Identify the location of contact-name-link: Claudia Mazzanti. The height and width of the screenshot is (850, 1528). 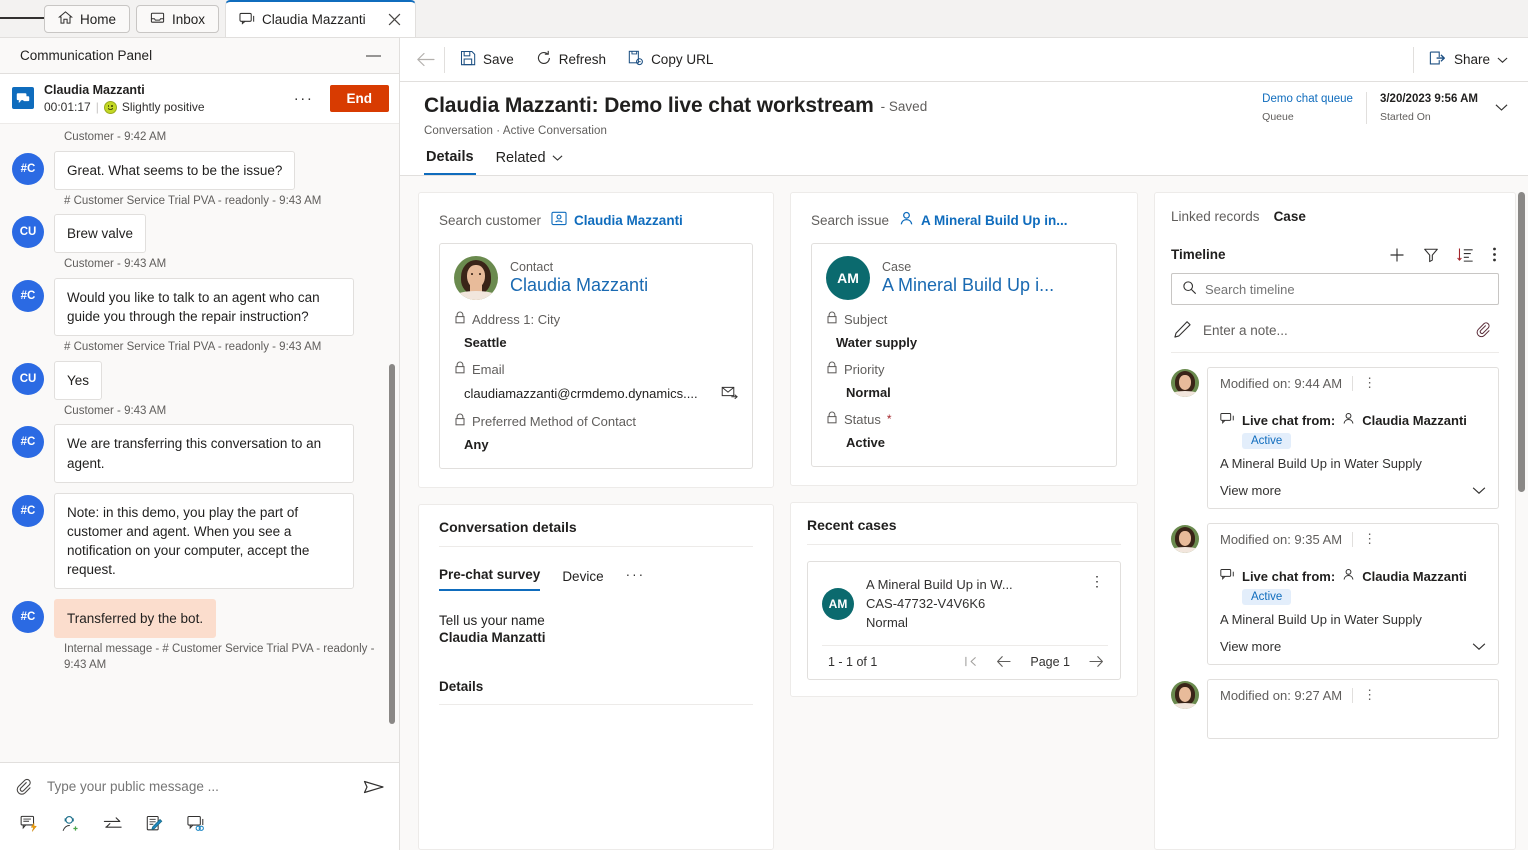
(579, 286).